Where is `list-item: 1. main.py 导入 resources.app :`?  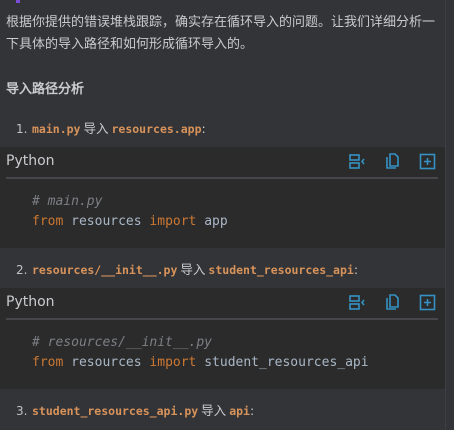 list-item: 1. main.py 导入 resources.app : is located at coordinates (111, 127).